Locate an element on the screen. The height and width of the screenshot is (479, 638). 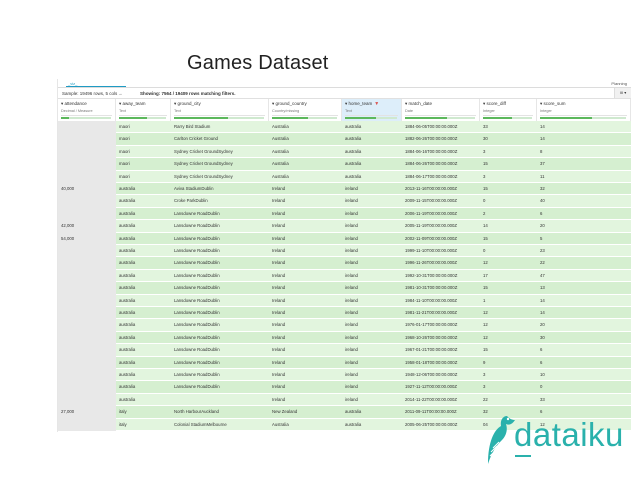
sample-info: Sample: 19496 rows, 5 cols is located at coordinates (89, 93).